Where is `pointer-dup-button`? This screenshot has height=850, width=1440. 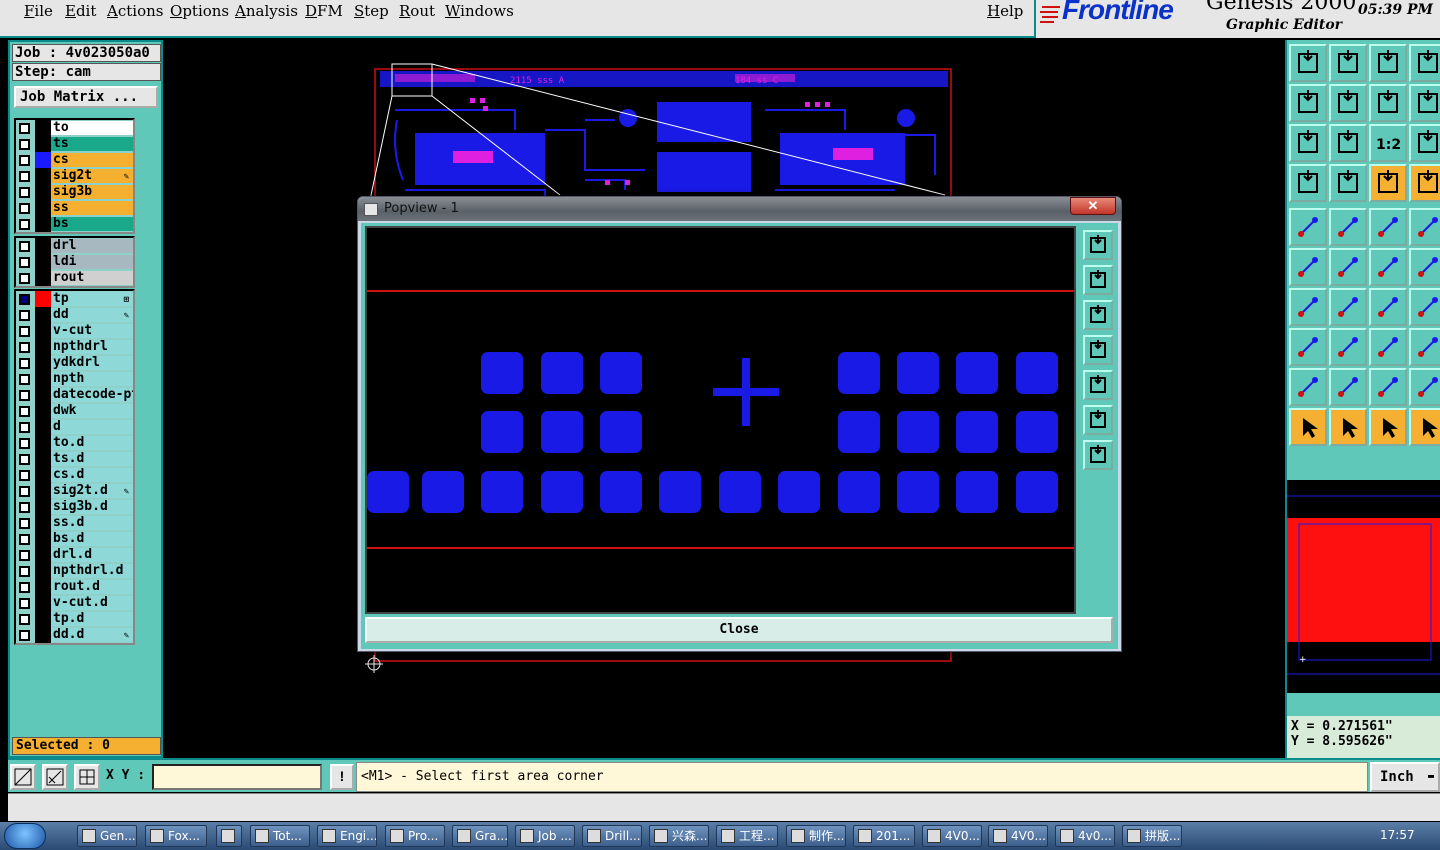 pointer-dup-button is located at coordinates (1424, 427).